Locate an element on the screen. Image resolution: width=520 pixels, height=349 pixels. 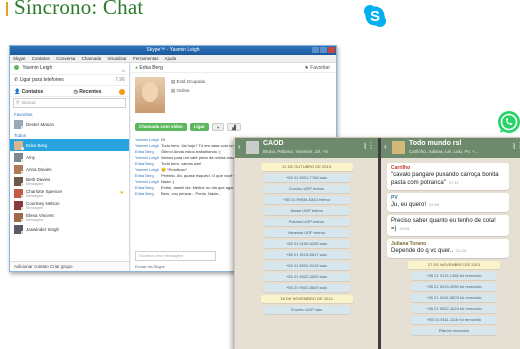
contact-name: Charlotte Spencer is located at coordinates (44, 191).